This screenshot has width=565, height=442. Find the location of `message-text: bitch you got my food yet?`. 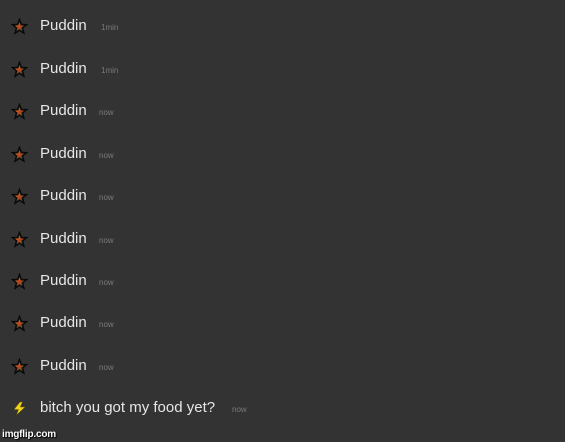

message-text: bitch you got my food yet? is located at coordinates (128, 407).